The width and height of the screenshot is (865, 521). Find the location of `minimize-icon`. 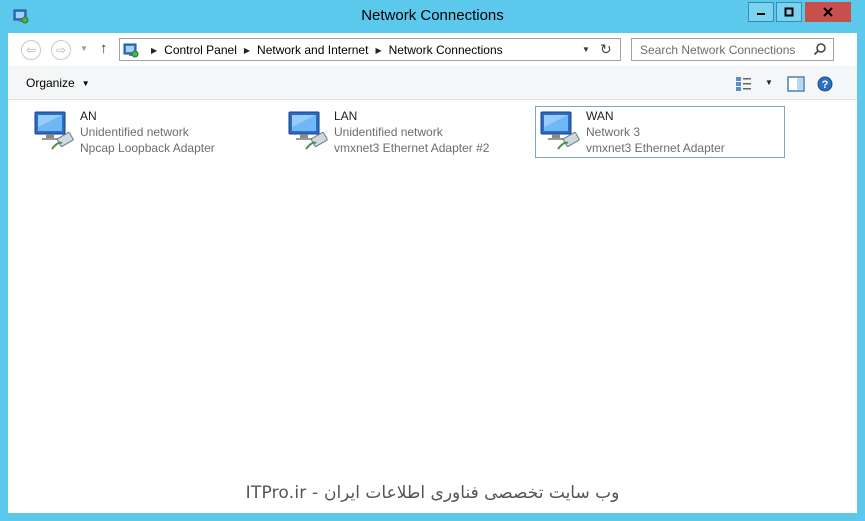

minimize-icon is located at coordinates (761, 14).